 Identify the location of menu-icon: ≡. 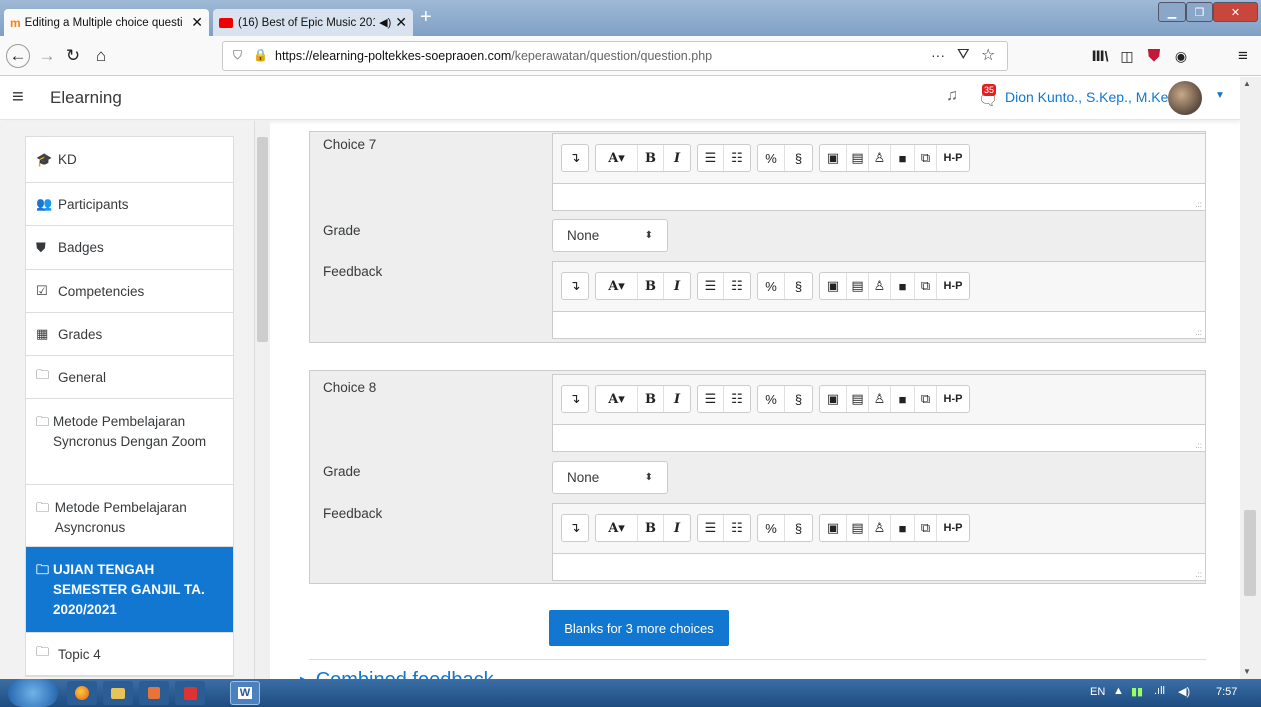
(1243, 56).